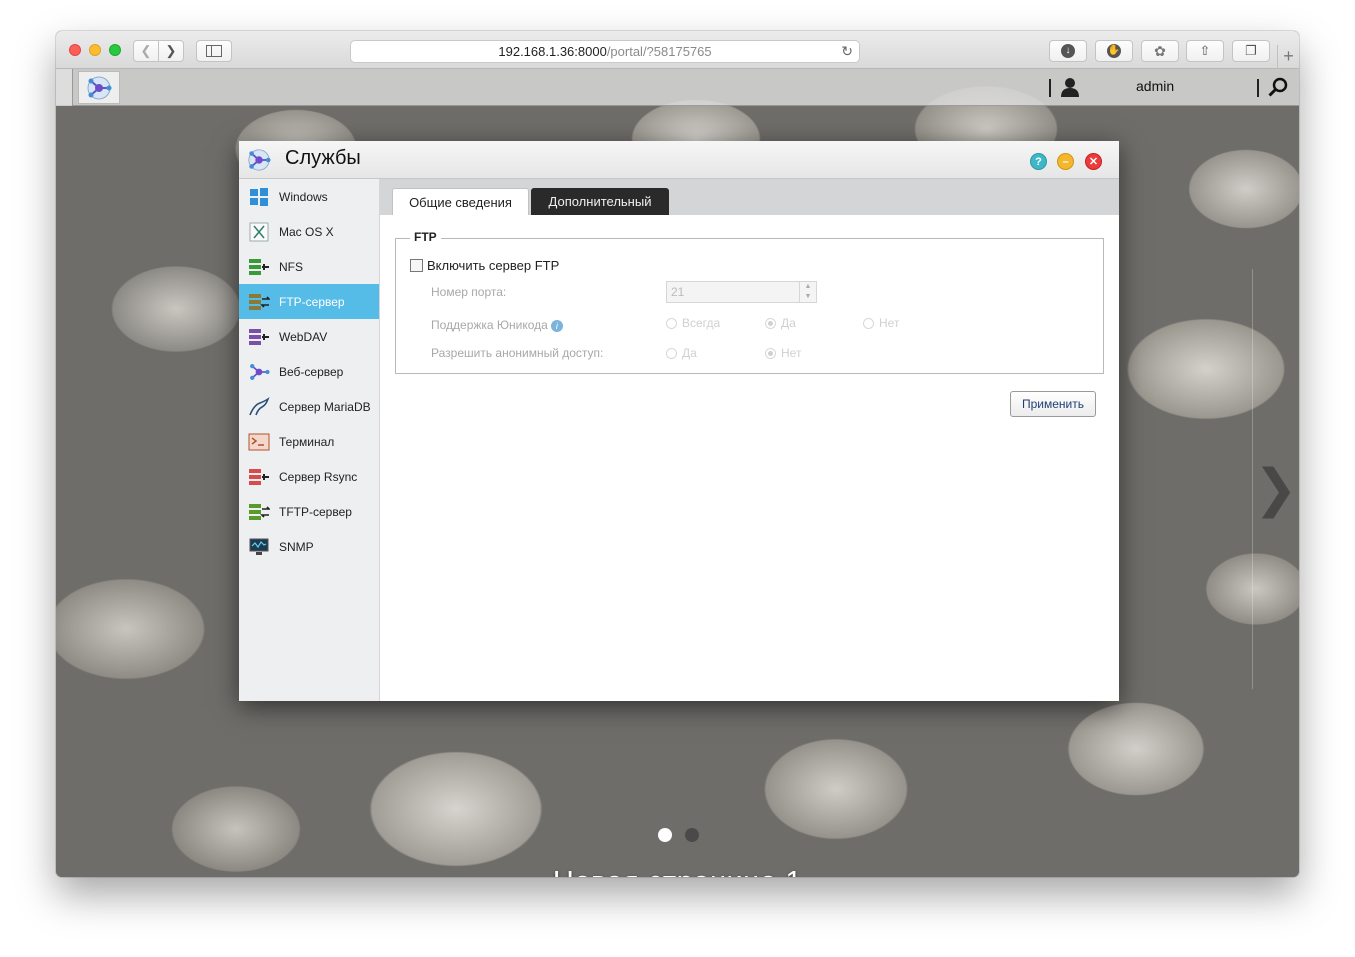  What do you see at coordinates (780, 323) in the screenshot?
I see `unicode-option-yes: Да` at bounding box center [780, 323].